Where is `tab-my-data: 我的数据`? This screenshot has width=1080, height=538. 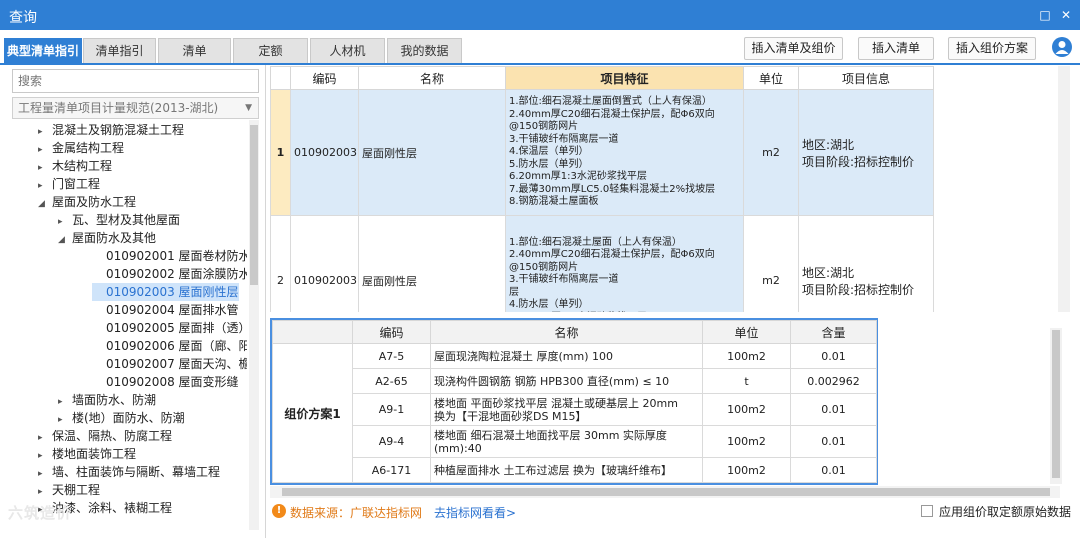
tab-my-data: 我的数据 is located at coordinates (424, 50).